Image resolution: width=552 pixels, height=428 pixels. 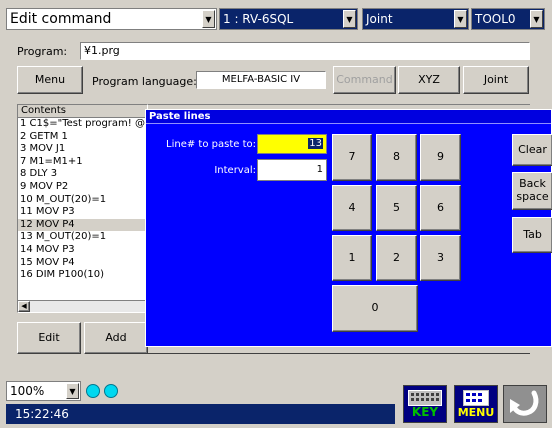 What do you see at coordinates (258, 19) in the screenshot?
I see `robot-value: 1 : RV-6SQL` at bounding box center [258, 19].